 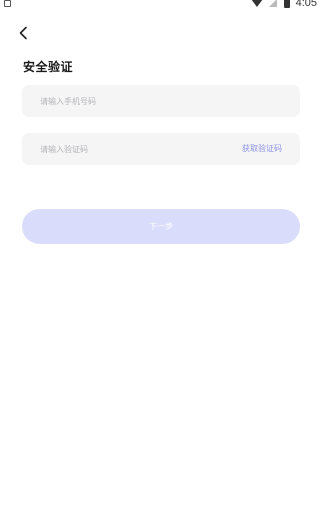 What do you see at coordinates (48, 67) in the screenshot?
I see `page-title: 安全验证` at bounding box center [48, 67].